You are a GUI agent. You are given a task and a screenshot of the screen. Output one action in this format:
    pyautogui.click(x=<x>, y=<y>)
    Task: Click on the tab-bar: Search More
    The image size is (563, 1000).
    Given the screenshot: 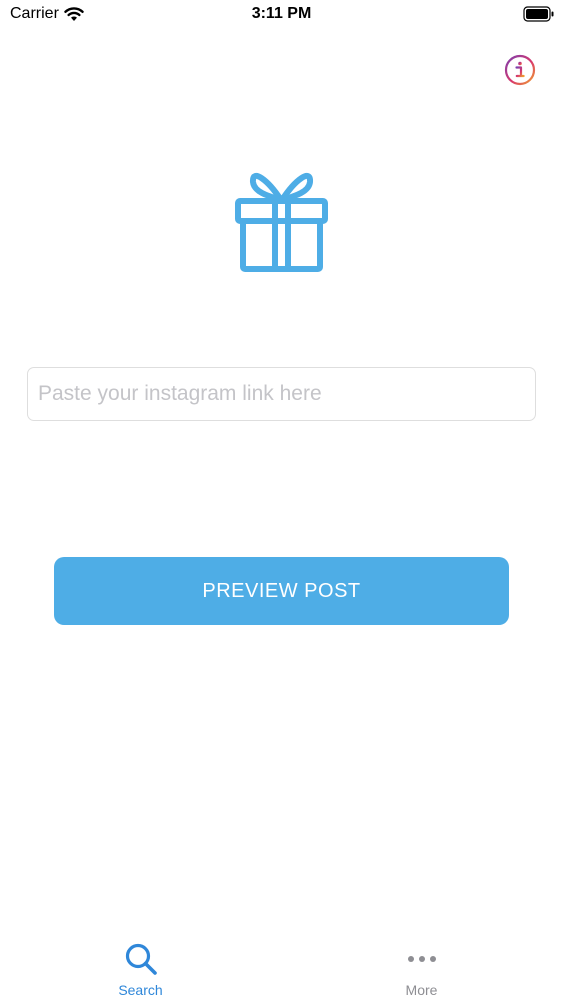 What is the action you would take?
    pyautogui.click(x=281, y=965)
    